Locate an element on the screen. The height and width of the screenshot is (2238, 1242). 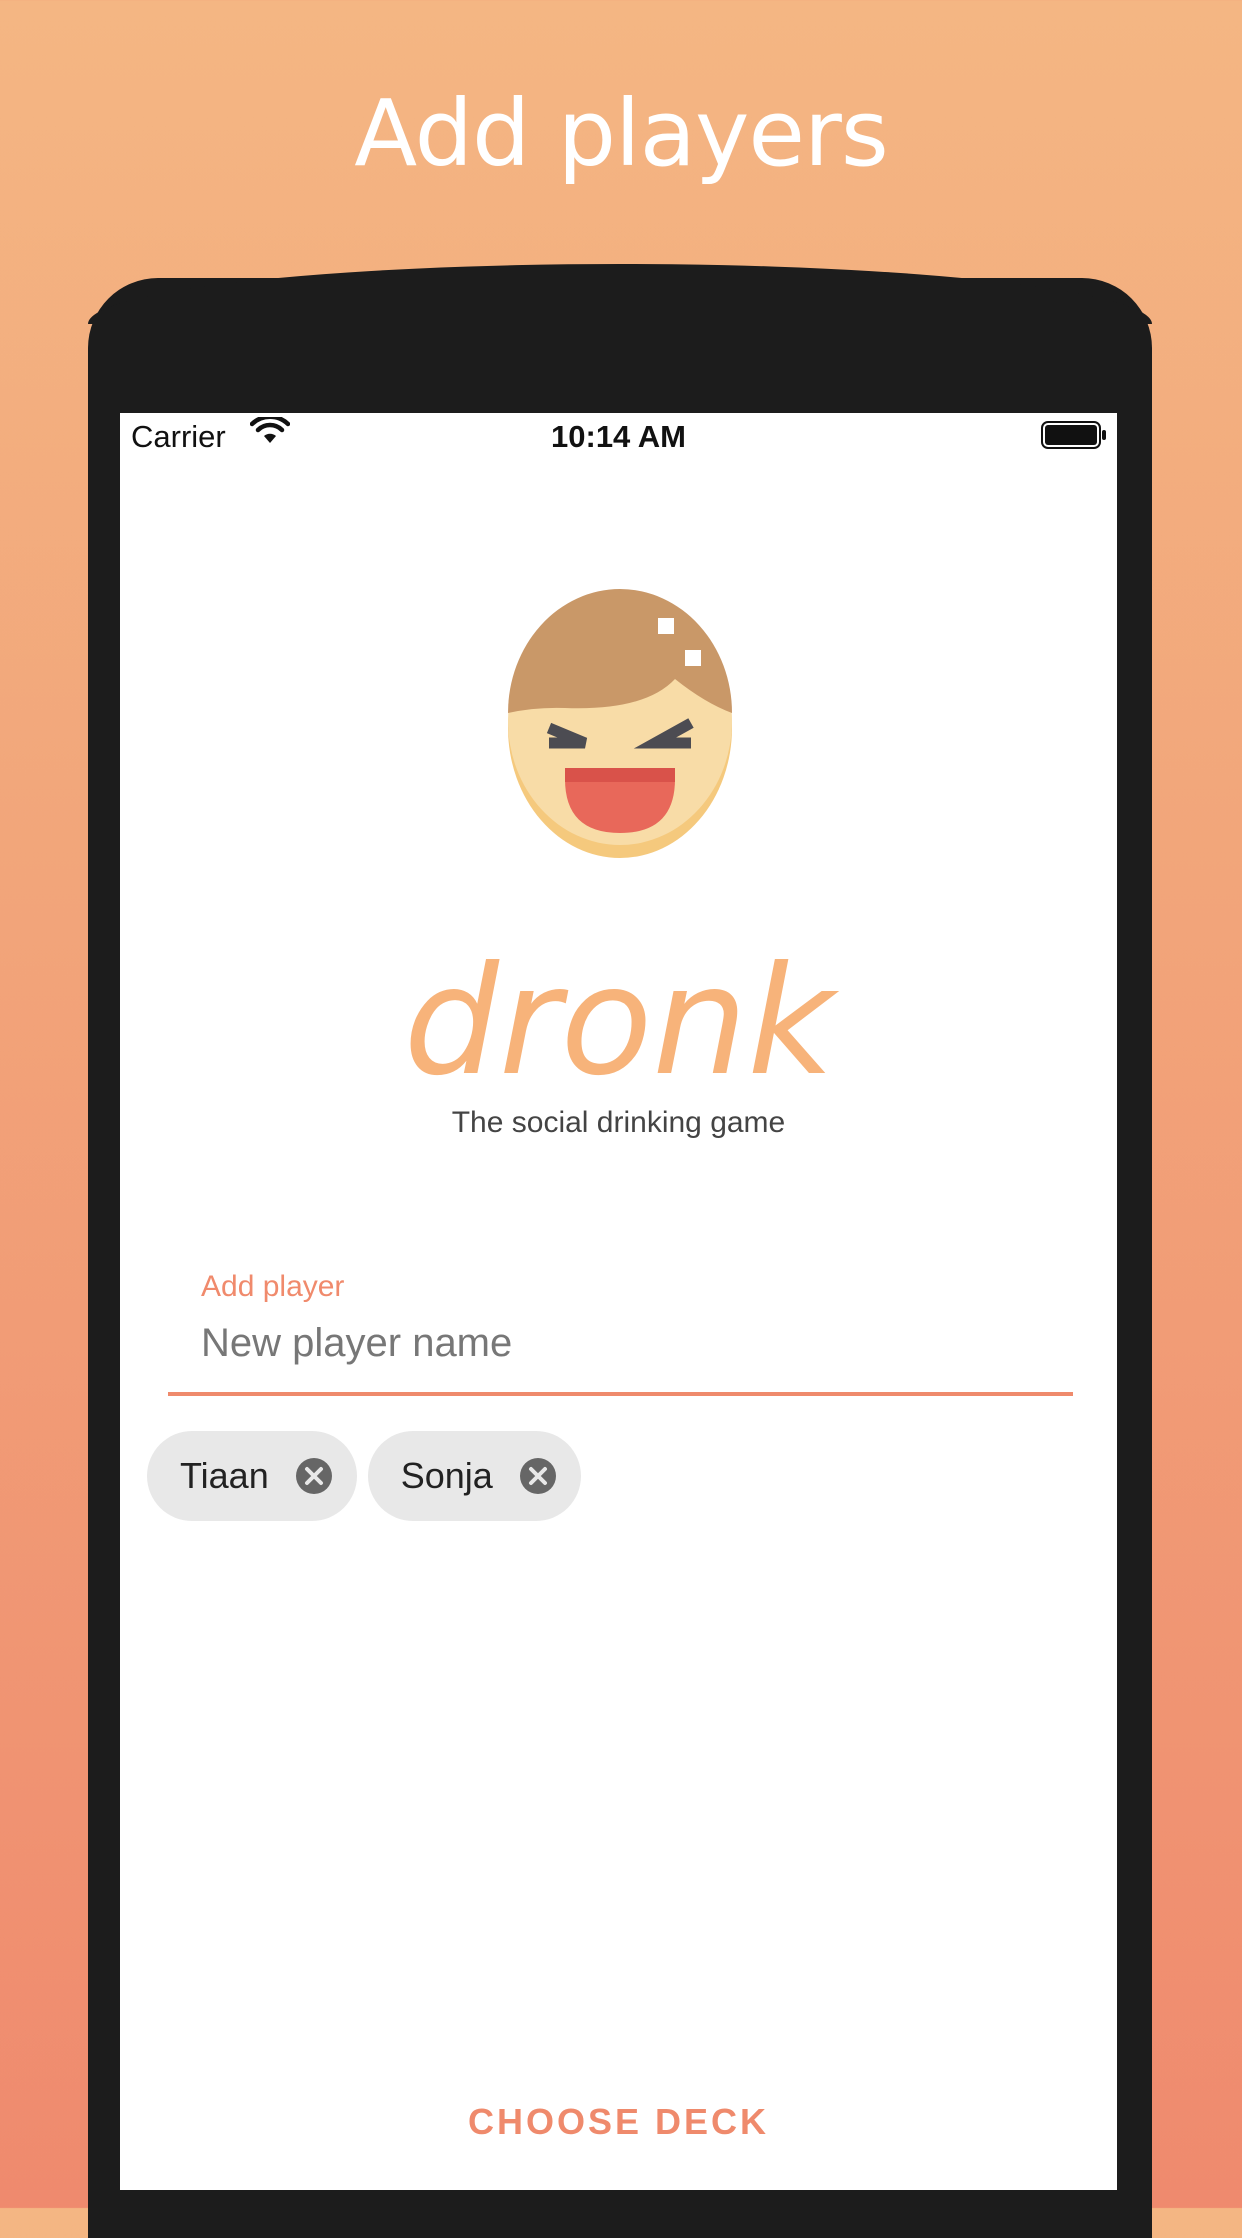
choose-deck-button: CHOOSE DECK is located at coordinates (618, 2122).